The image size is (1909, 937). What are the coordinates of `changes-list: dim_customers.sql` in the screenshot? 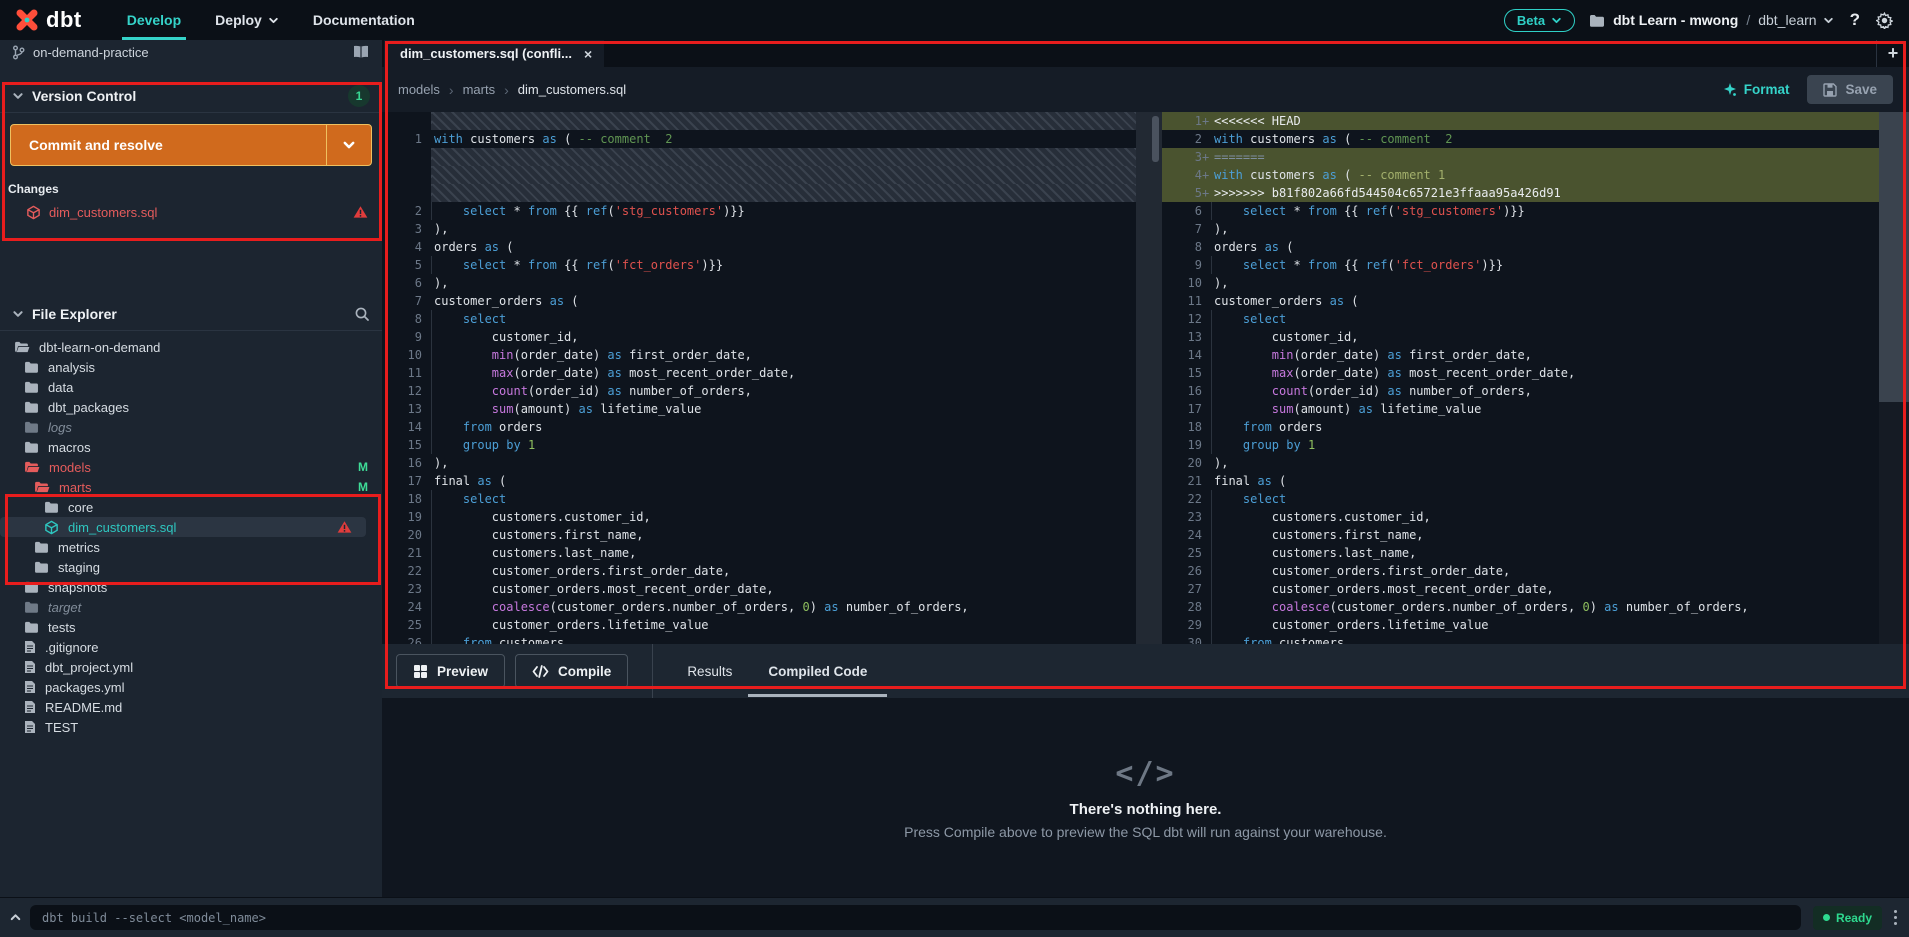 It's located at (191, 212).